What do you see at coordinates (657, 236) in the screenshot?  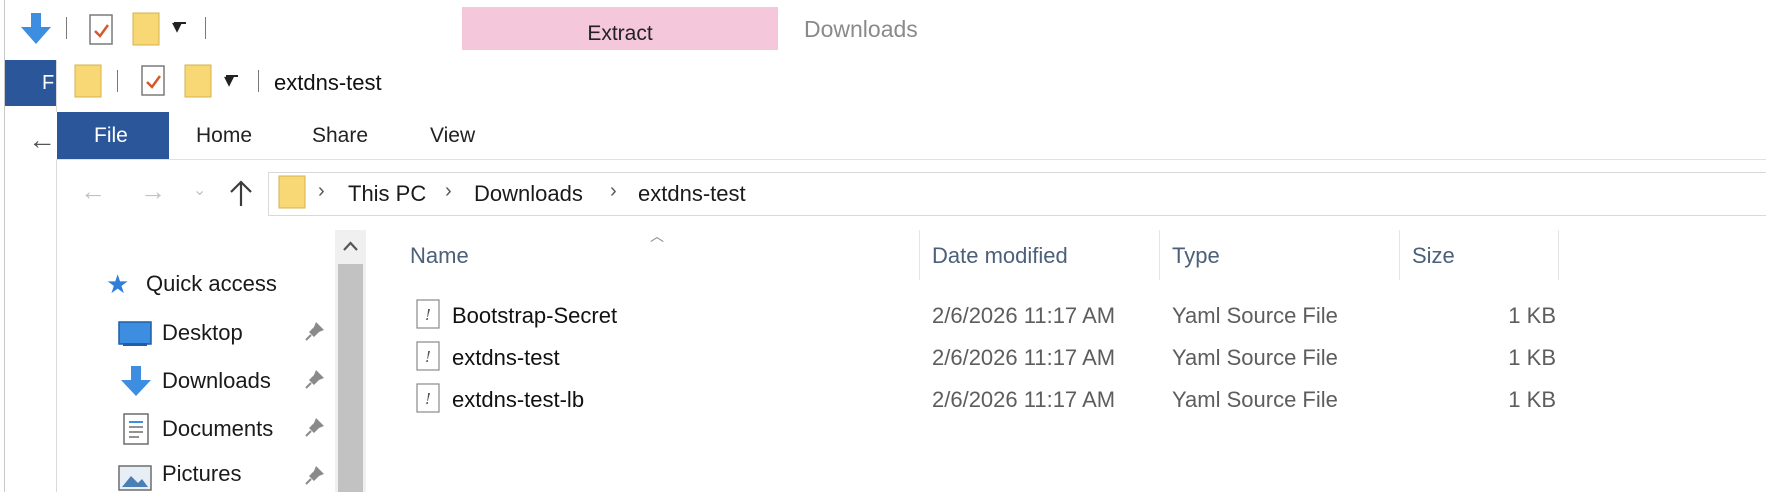 I see `sort-ascending-icon: ︿` at bounding box center [657, 236].